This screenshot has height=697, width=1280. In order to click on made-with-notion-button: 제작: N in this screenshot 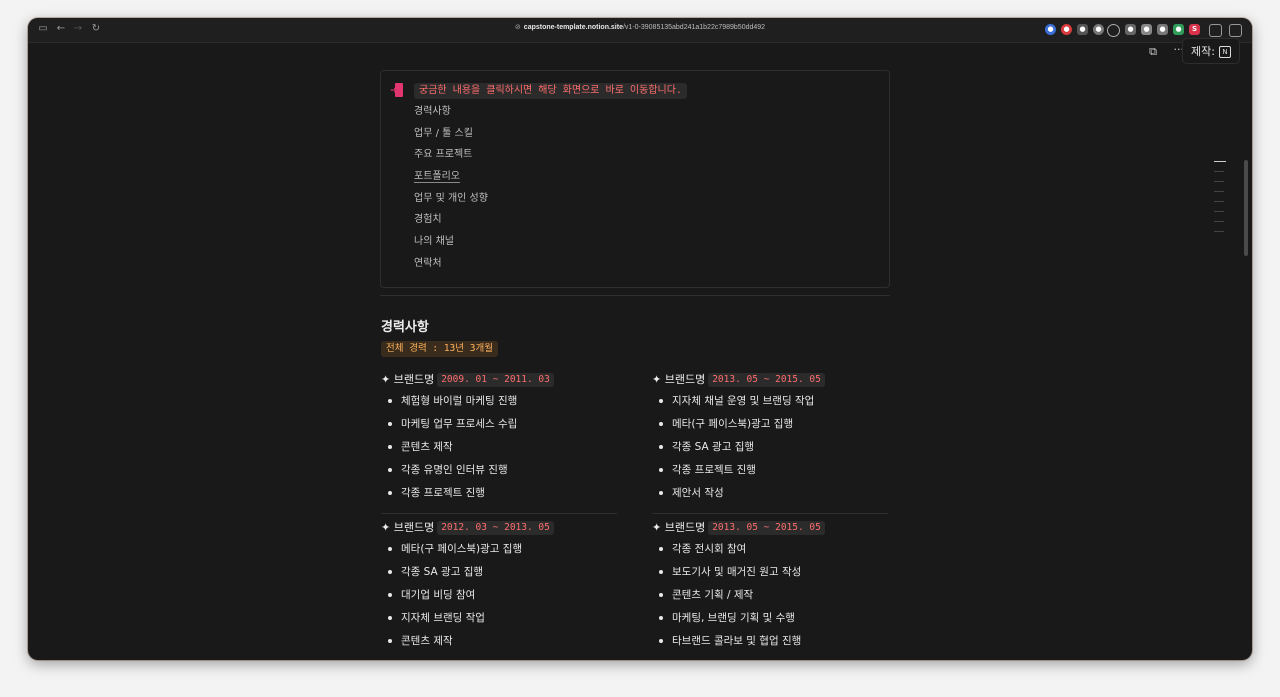, I will do `click(1211, 51)`.